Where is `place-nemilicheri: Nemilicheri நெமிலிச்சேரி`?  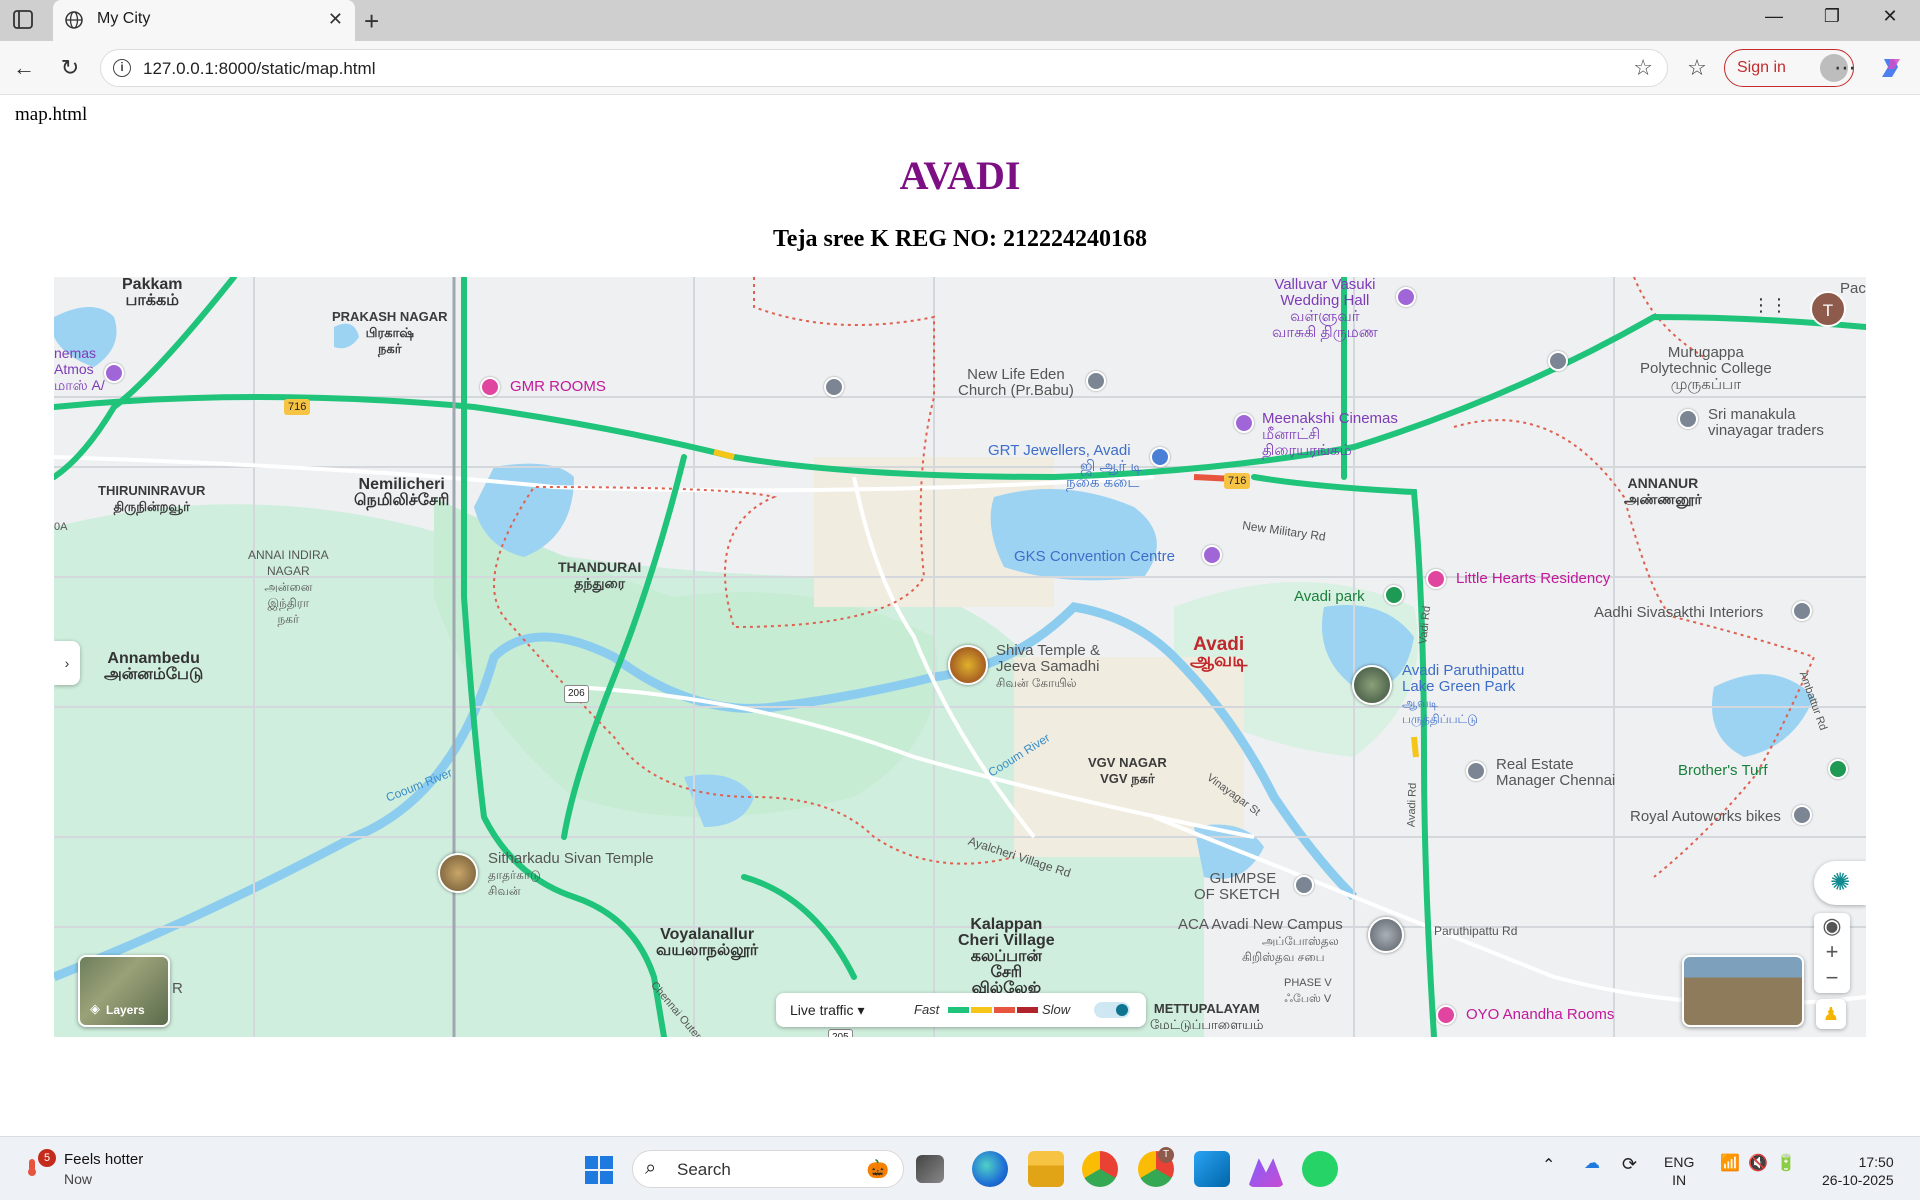
place-nemilicheri: Nemilicheri நெமிலிச்சேரி is located at coordinates (401, 493).